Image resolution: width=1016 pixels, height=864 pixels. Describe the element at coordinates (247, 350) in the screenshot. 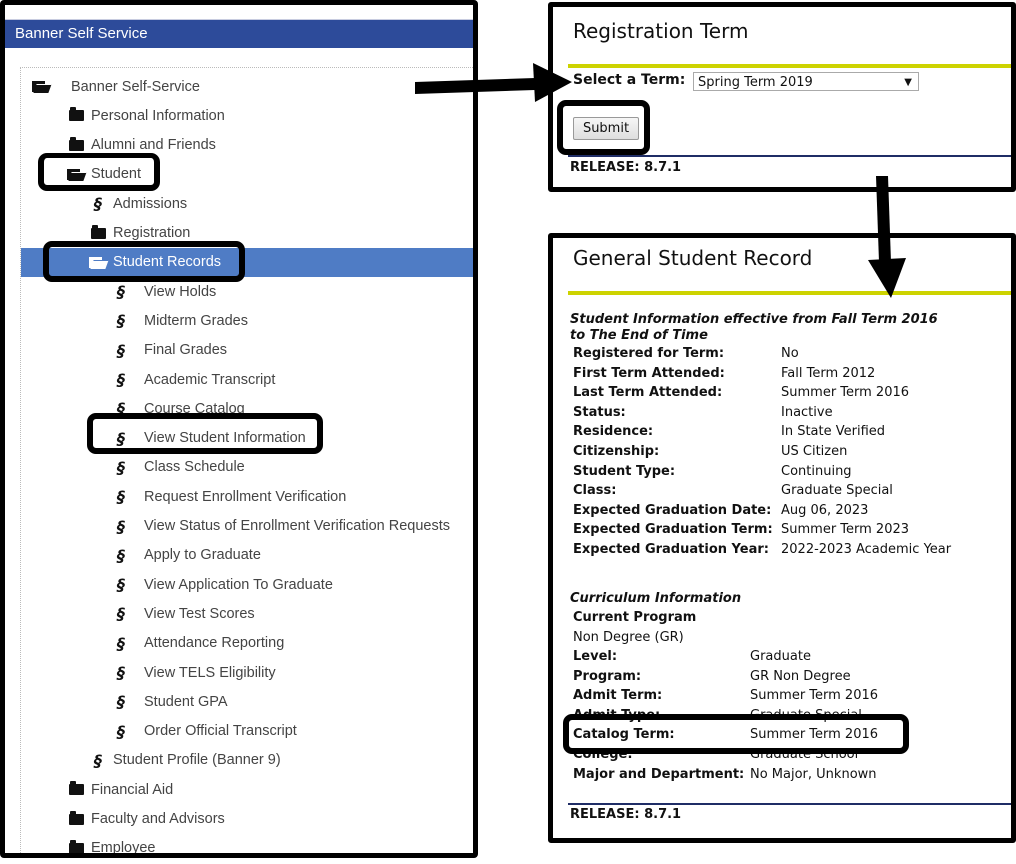

I see `tree-item: § Final Grades` at that location.